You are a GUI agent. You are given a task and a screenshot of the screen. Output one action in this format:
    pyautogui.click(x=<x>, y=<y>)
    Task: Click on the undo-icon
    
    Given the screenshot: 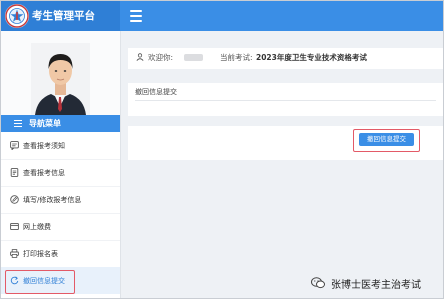 What is the action you would take?
    pyautogui.click(x=14, y=280)
    